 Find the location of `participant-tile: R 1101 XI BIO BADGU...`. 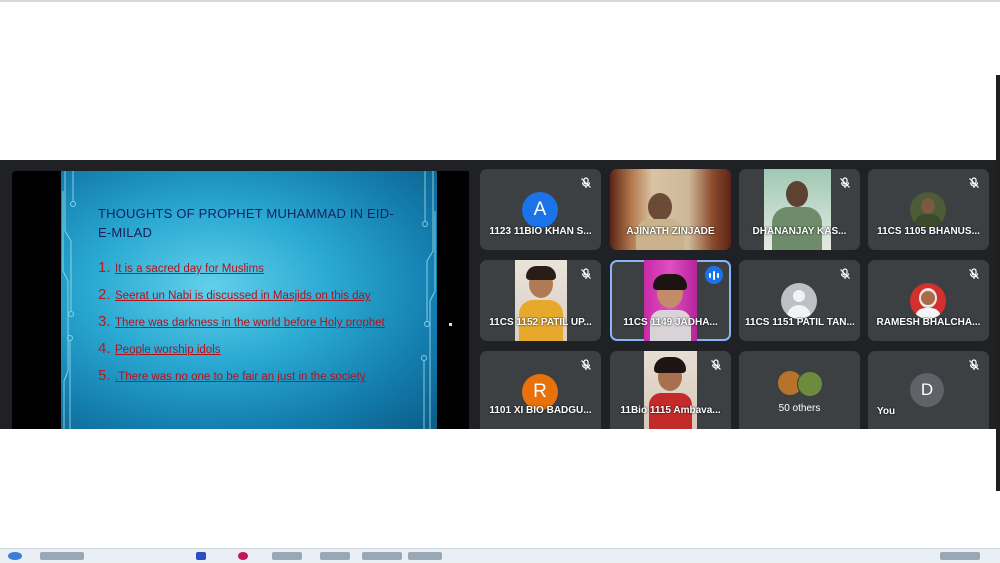

participant-tile: R 1101 XI BIO BADGU... is located at coordinates (540, 390).